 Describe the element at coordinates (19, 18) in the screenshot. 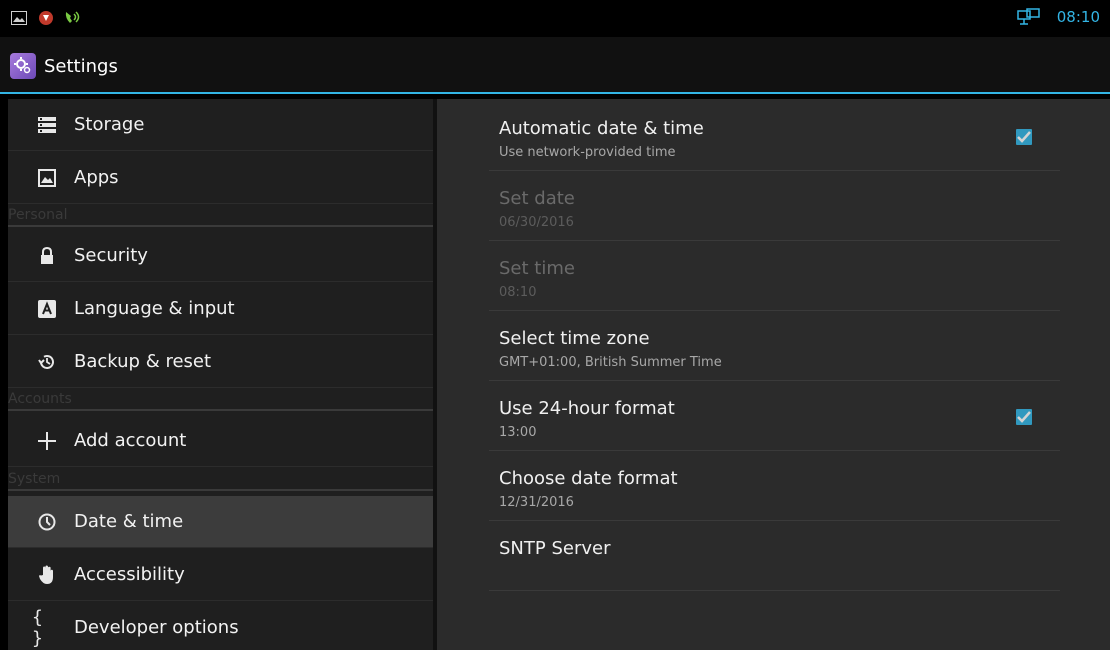

I see `gallery-icon` at that location.